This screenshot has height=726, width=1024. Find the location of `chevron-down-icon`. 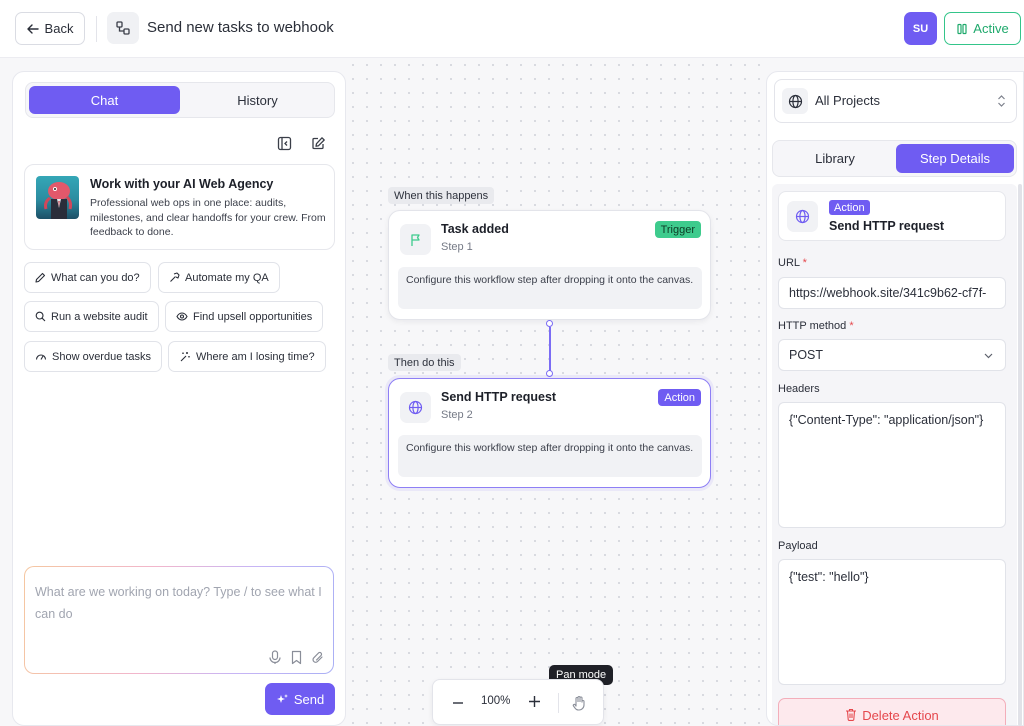

chevron-down-icon is located at coordinates (988, 356).